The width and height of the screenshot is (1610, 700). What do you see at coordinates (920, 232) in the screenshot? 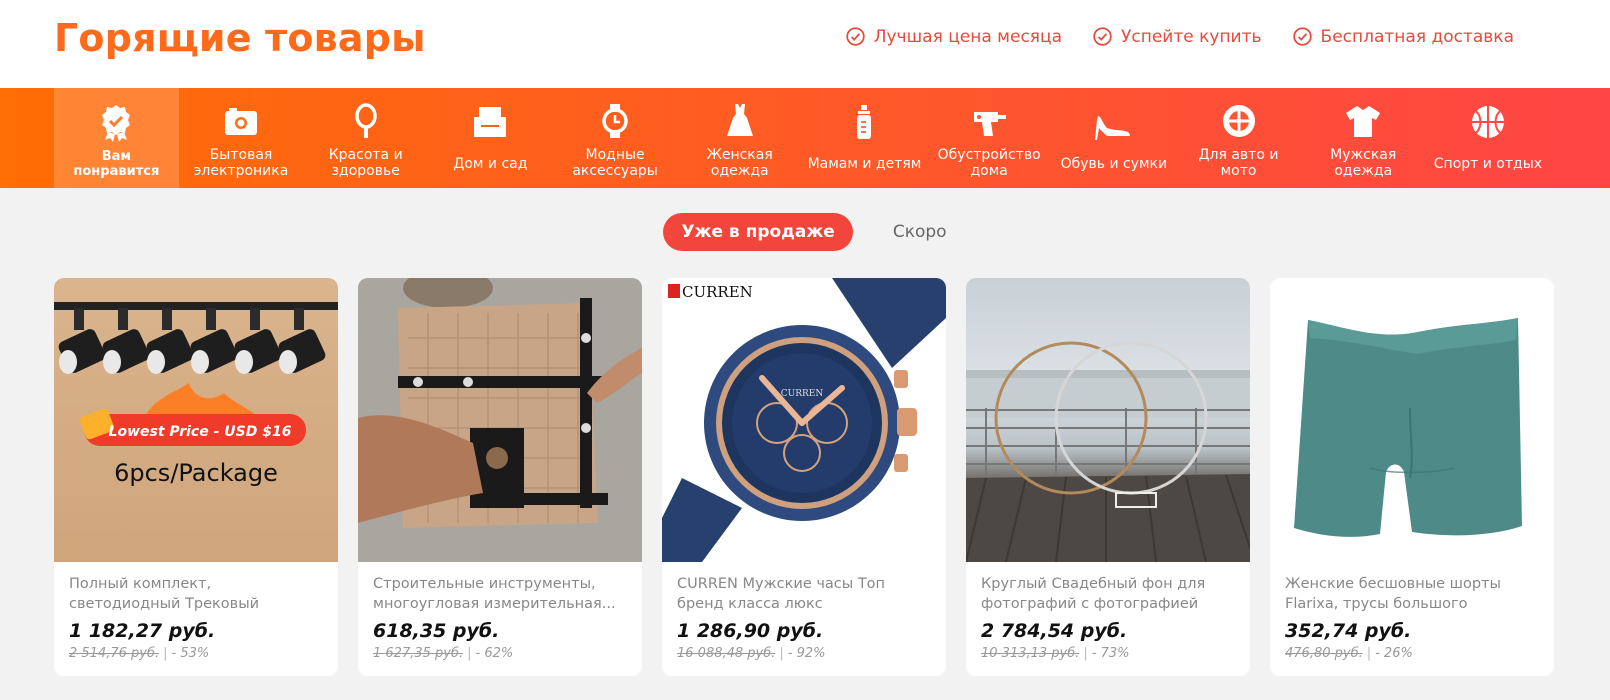
I see `tab-coming-soon: Скоро` at bounding box center [920, 232].